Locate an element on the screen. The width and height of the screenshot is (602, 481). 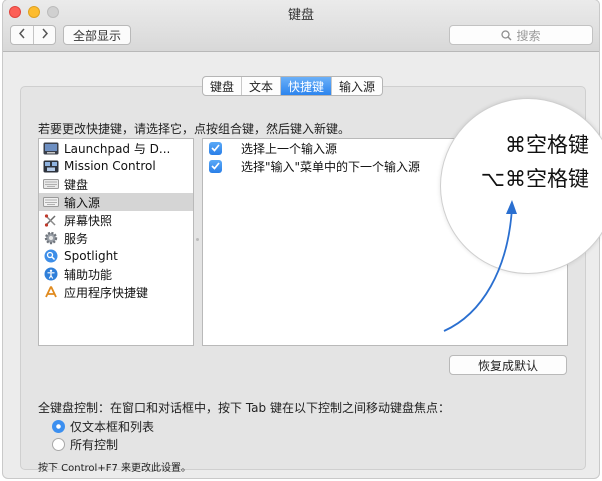
footnote-text: 按下 Control+F7 来更改此设置。 is located at coordinates (114, 468).